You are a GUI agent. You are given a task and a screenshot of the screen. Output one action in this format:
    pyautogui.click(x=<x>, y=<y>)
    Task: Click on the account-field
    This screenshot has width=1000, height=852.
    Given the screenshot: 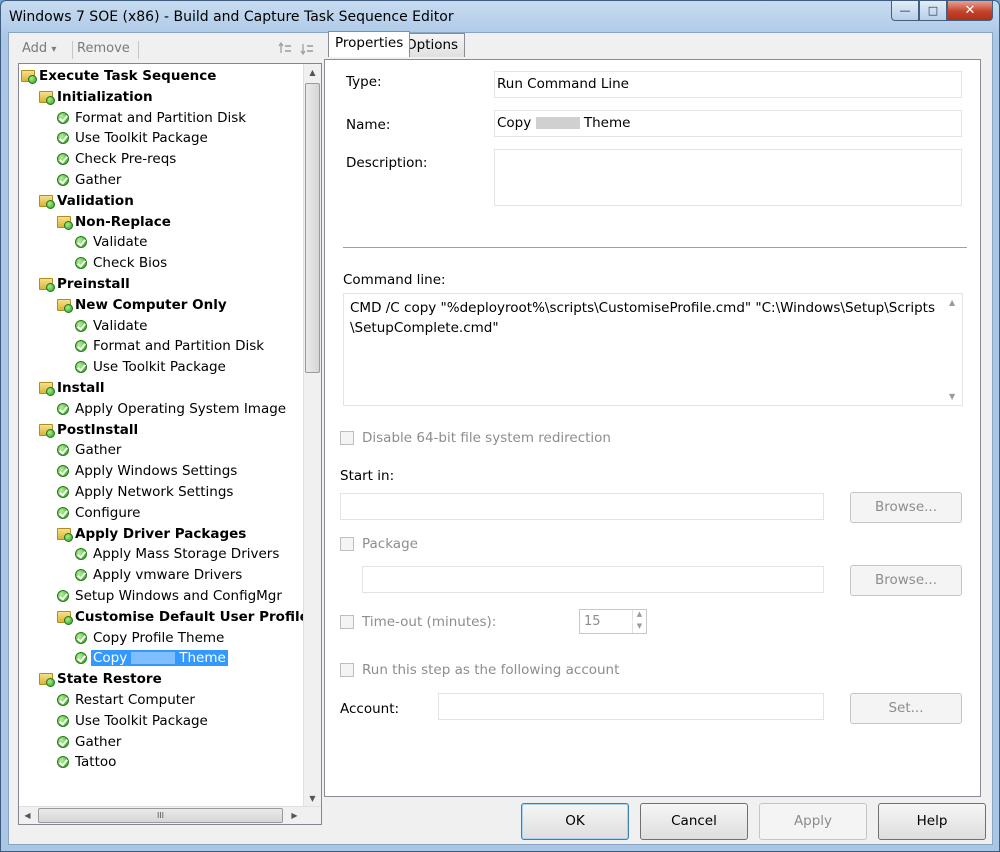 What is the action you would take?
    pyautogui.click(x=631, y=706)
    